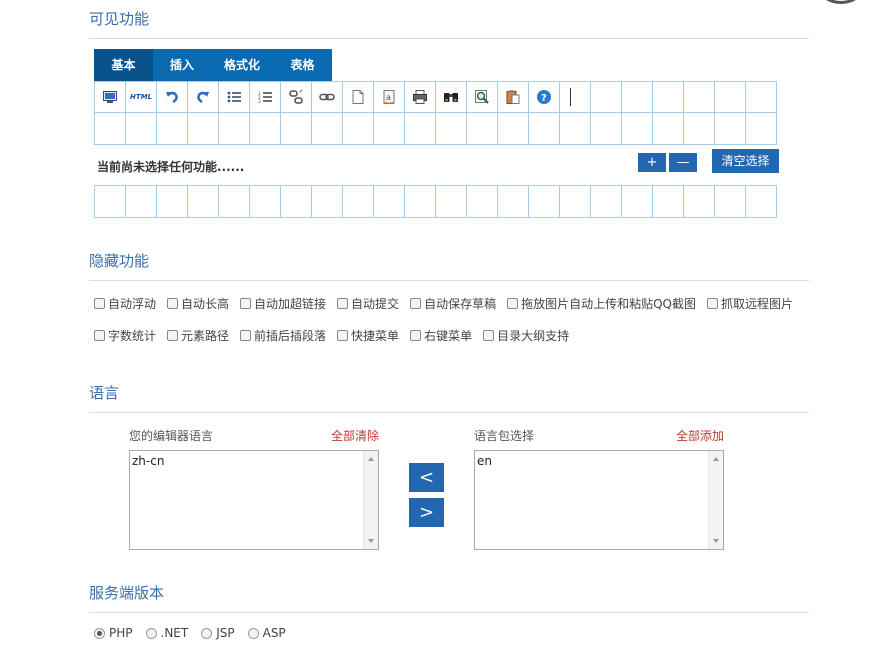 This screenshot has width=896, height=662. I want to click on add-all-link: 全部添加, so click(700, 435).